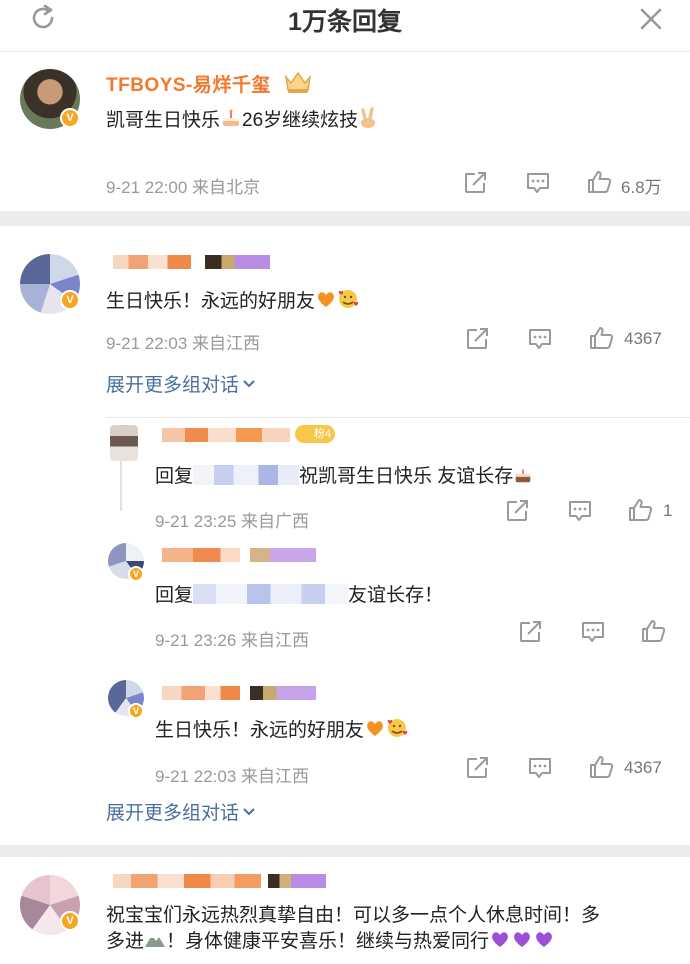 The height and width of the screenshot is (964, 690). Describe the element at coordinates (232, 521) in the screenshot. I see `reply-time: 9-21 23:25 来自广西` at that location.